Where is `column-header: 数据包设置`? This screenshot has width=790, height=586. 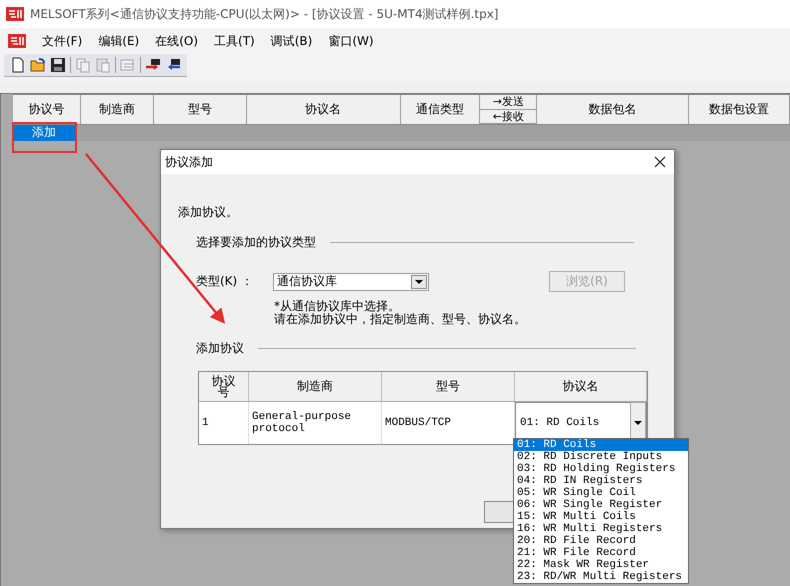 column-header: 数据包设置 is located at coordinates (739, 109).